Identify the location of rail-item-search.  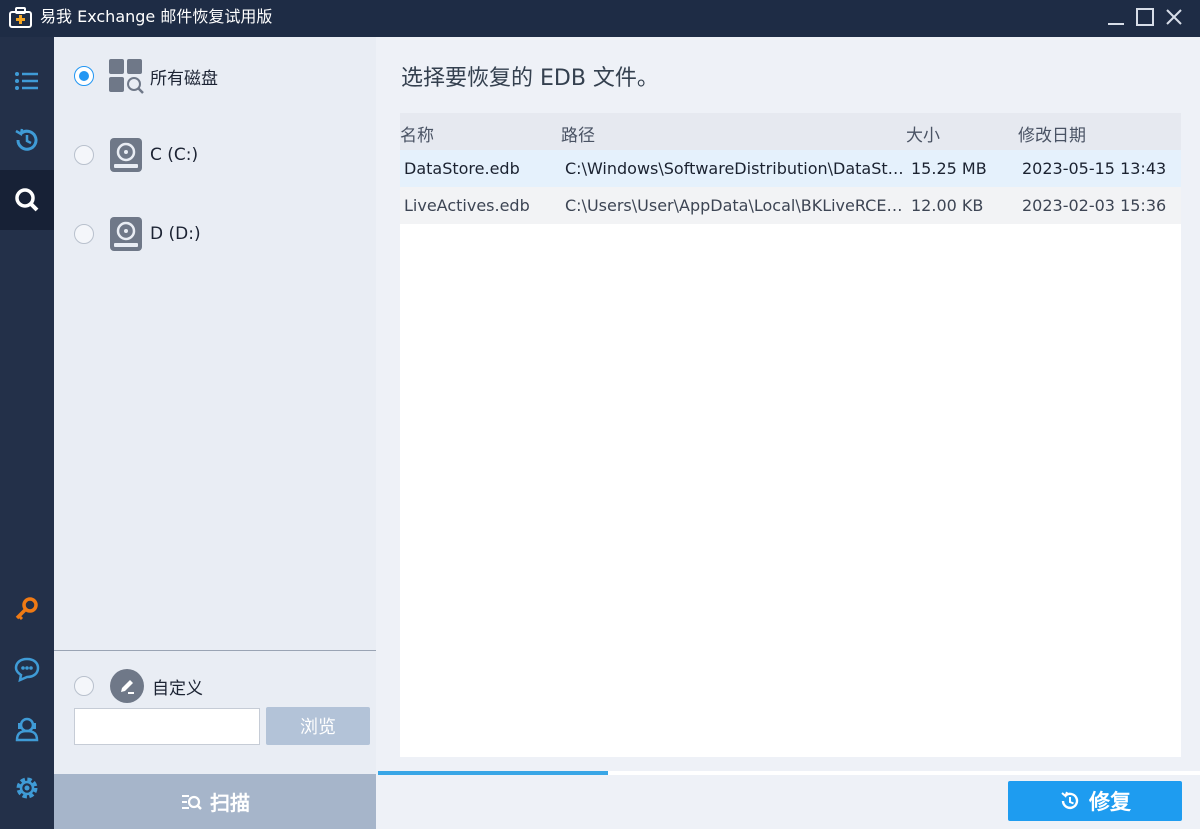
(27, 200).